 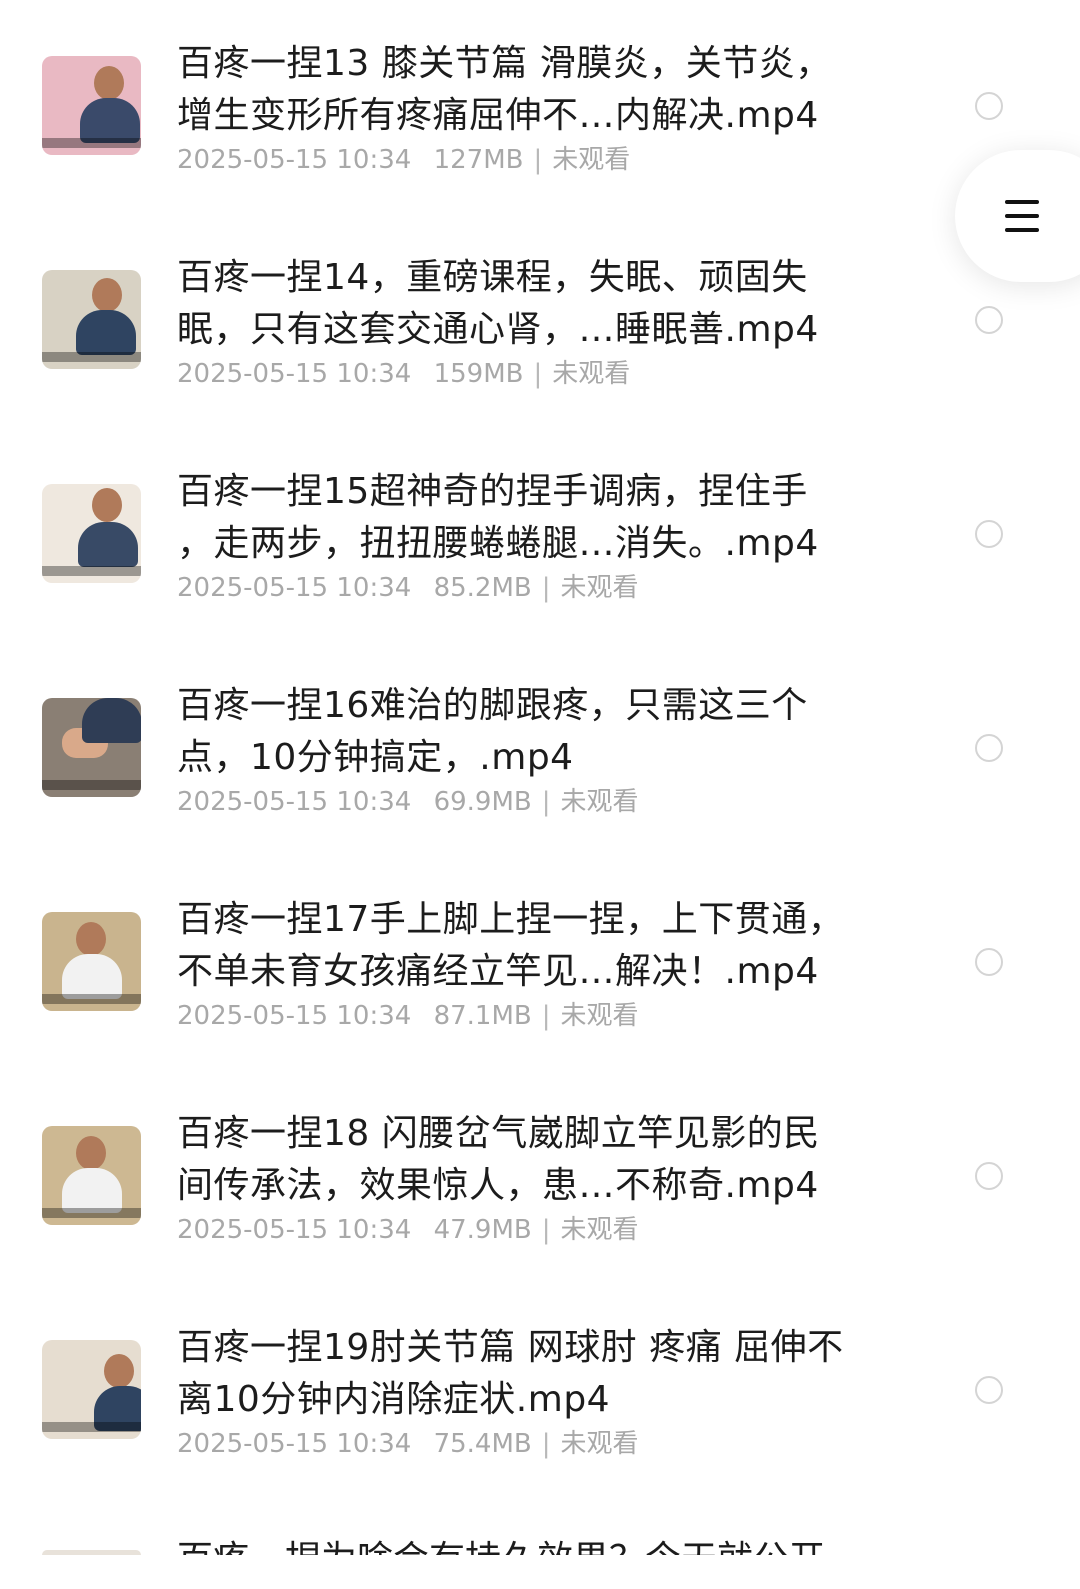 I want to click on video-title-line2: 眠，只有这套交通心肾，…睡眠善.mp4, so click(x=498, y=329).